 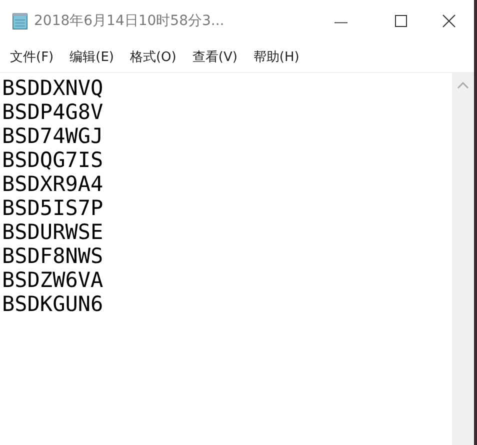 What do you see at coordinates (153, 57) in the screenshot?
I see `menu-item: 格式(O)` at bounding box center [153, 57].